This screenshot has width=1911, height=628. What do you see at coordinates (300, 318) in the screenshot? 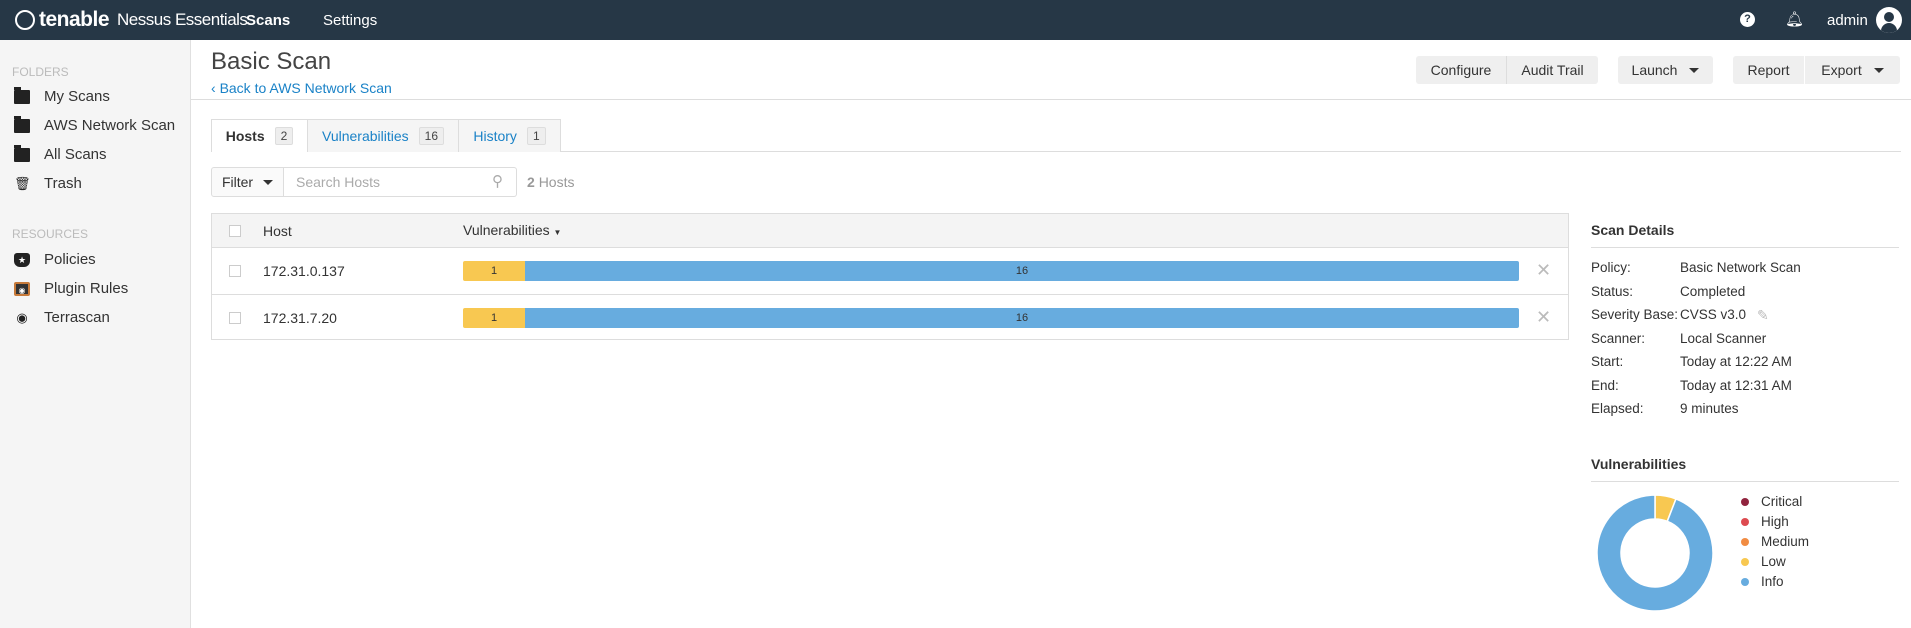
I see `host-ip: 172.31.7.20` at bounding box center [300, 318].